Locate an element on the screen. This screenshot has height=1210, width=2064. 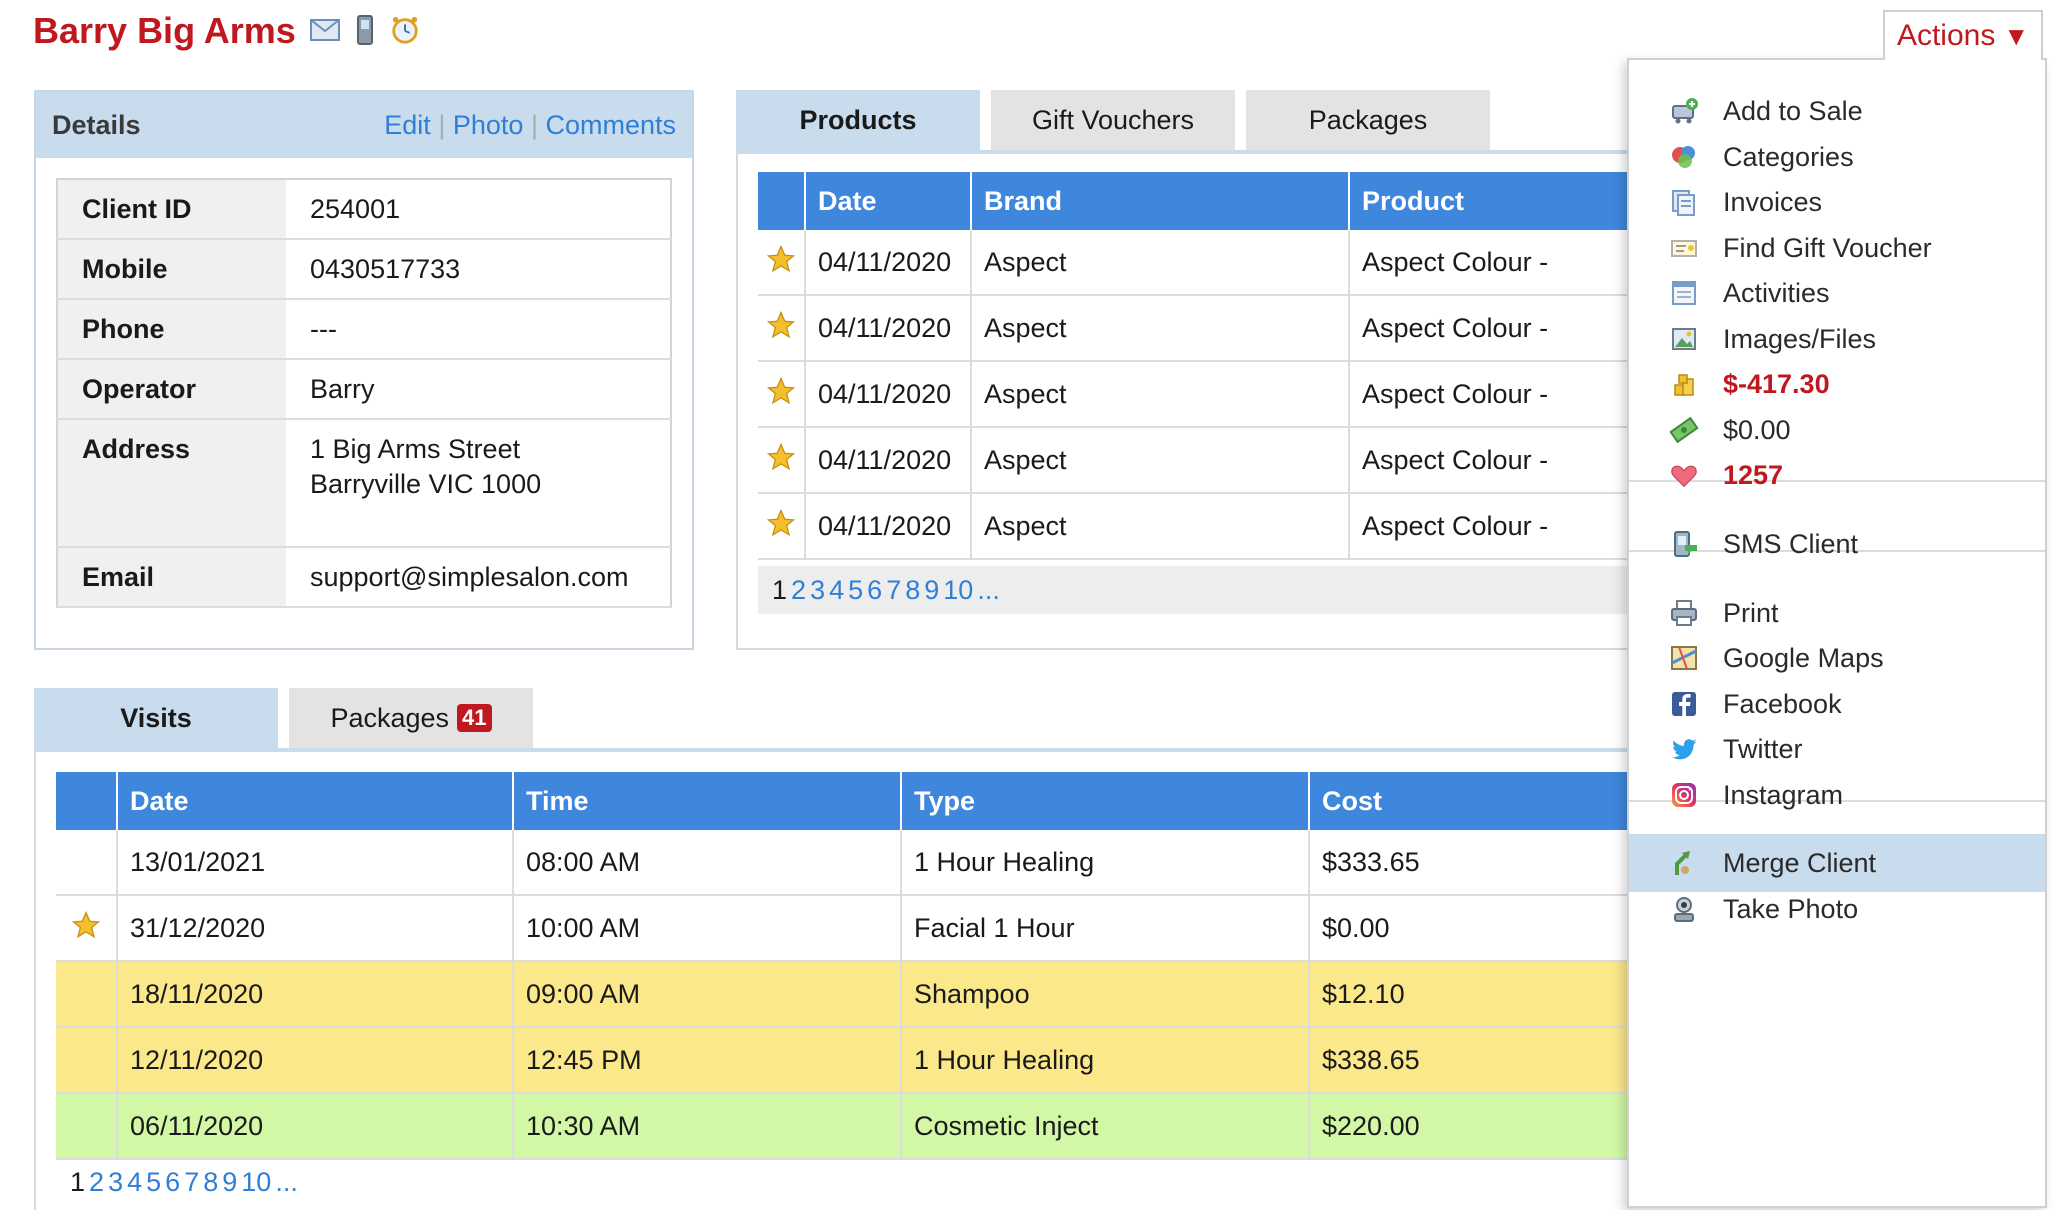
type-cell: Cosmetic Inject is located at coordinates (1105, 1126).